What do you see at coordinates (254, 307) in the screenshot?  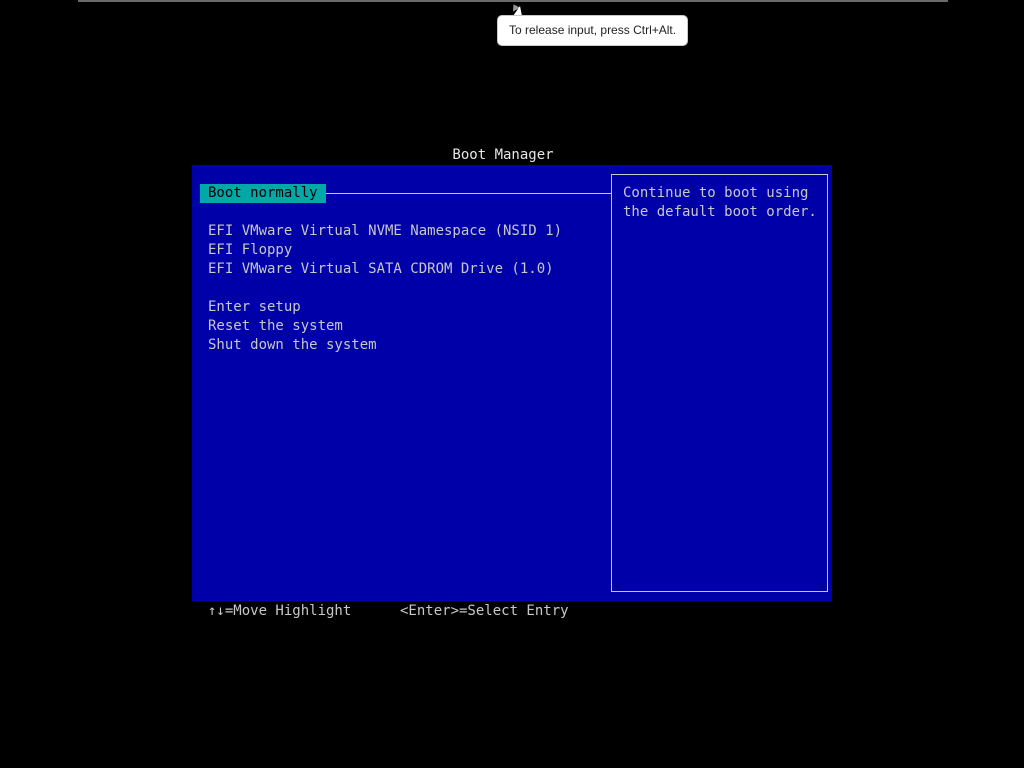 I see `boot-entry-enter-setup: Enter setup` at bounding box center [254, 307].